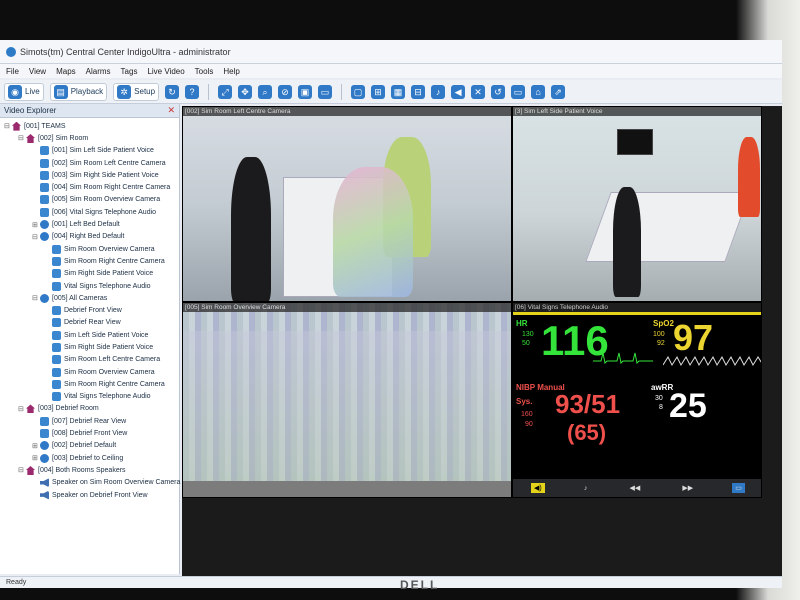 Image resolution: width=800 pixels, height=600 pixels. I want to click on tree-node-layout: ⊞ [001] Left Bed Default, so click(89, 224).